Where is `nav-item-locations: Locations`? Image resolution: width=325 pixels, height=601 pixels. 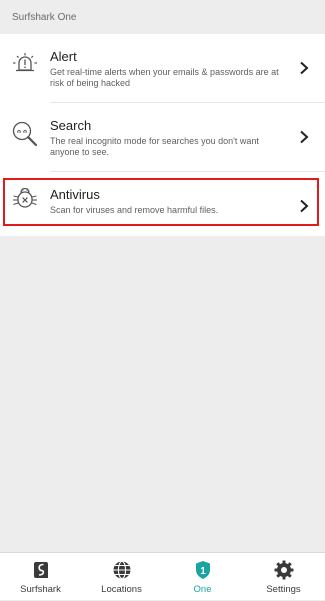
nav-item-locations: Locations is located at coordinates (121, 577).